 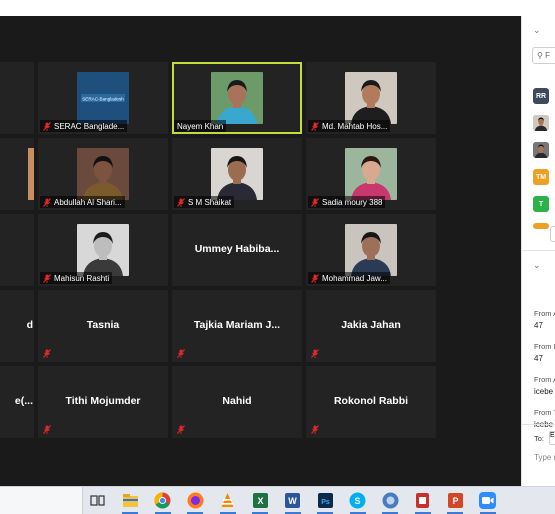 What do you see at coordinates (537, 265) in the screenshot?
I see `chat-collapse-chevron-icon: ⌄` at bounding box center [537, 265].